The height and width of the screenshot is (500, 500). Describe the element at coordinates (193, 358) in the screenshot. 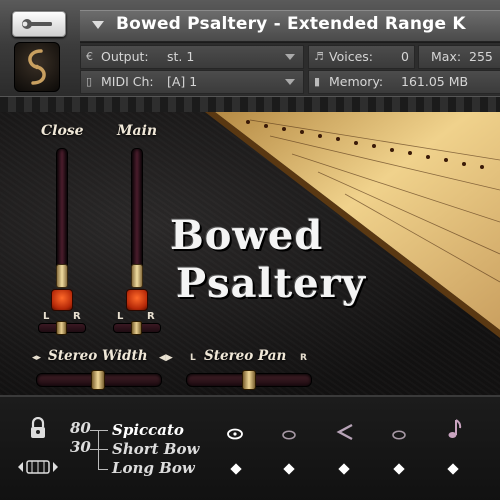

I see `stereo-pan-left-label: L` at that location.